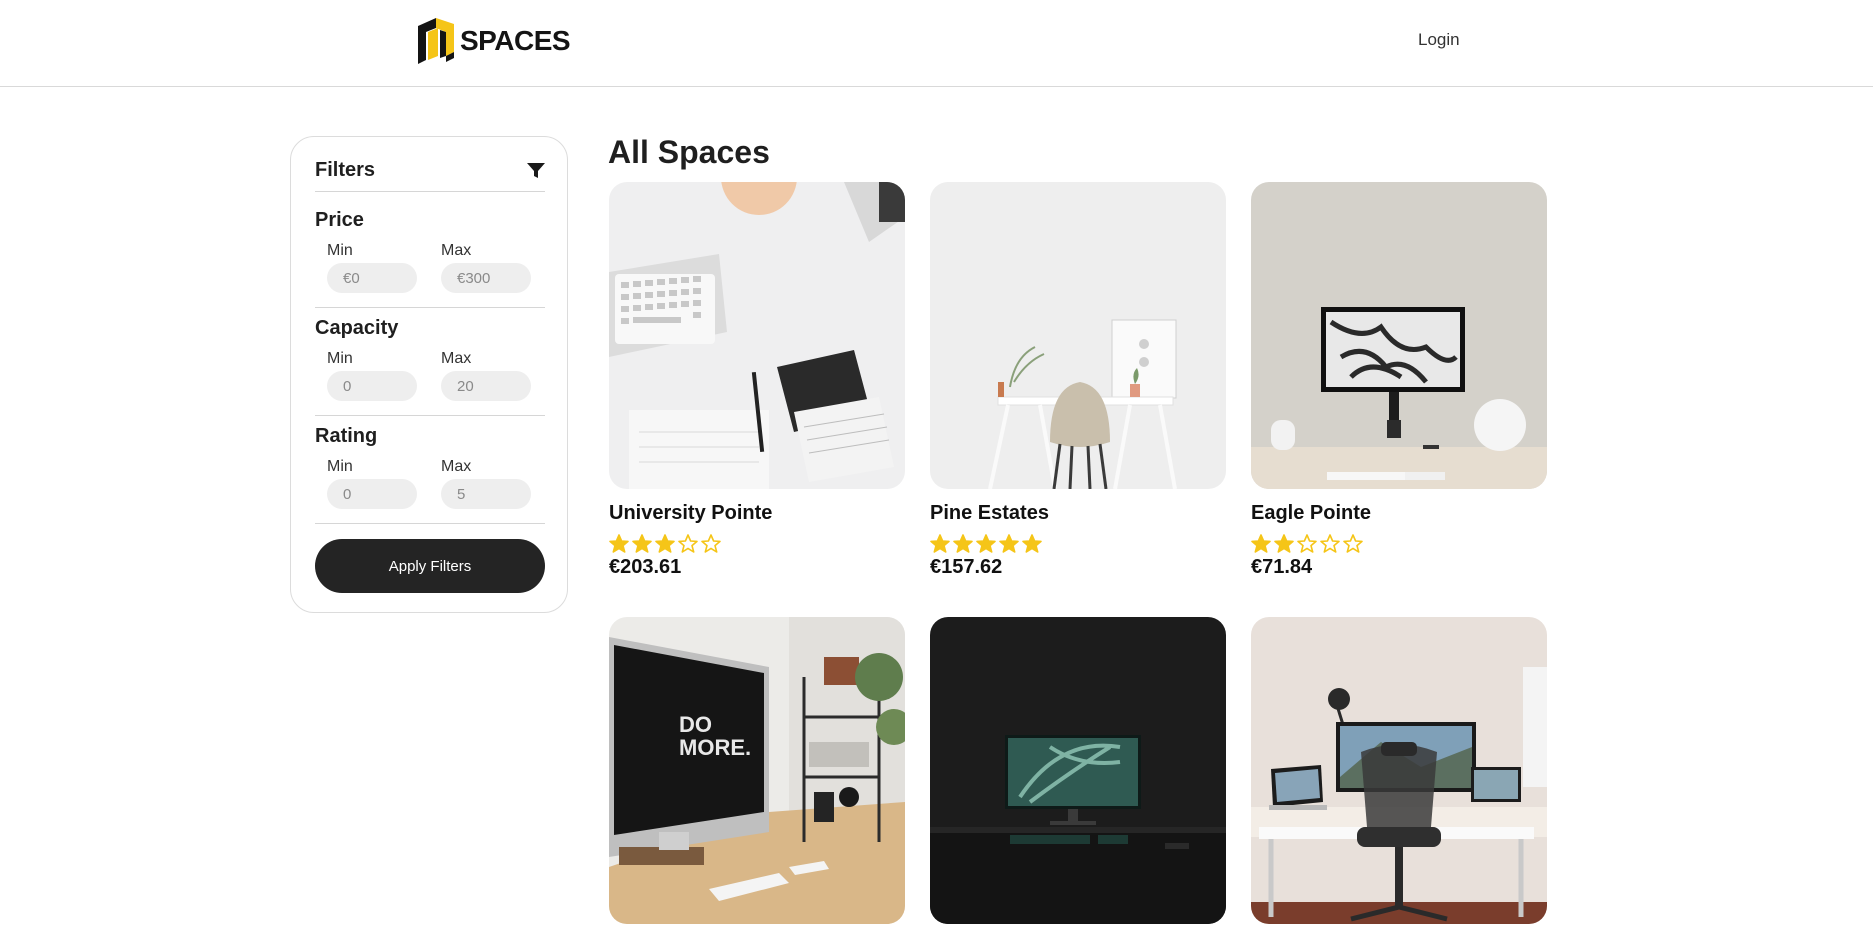 The height and width of the screenshot is (927, 1873). I want to click on imac-screen-text-more: MORE., so click(715, 747).